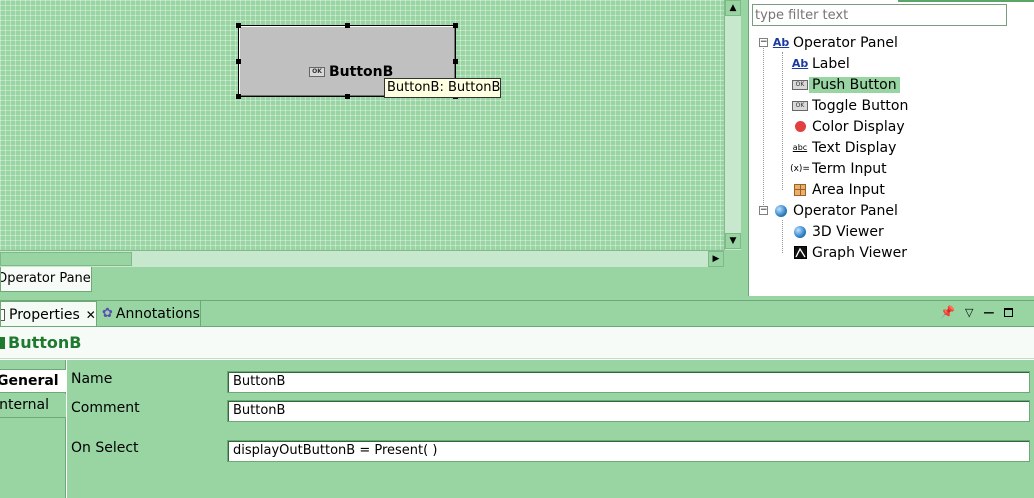 This screenshot has height=498, width=1034. I want to click on comment-label: Comment, so click(105, 408).